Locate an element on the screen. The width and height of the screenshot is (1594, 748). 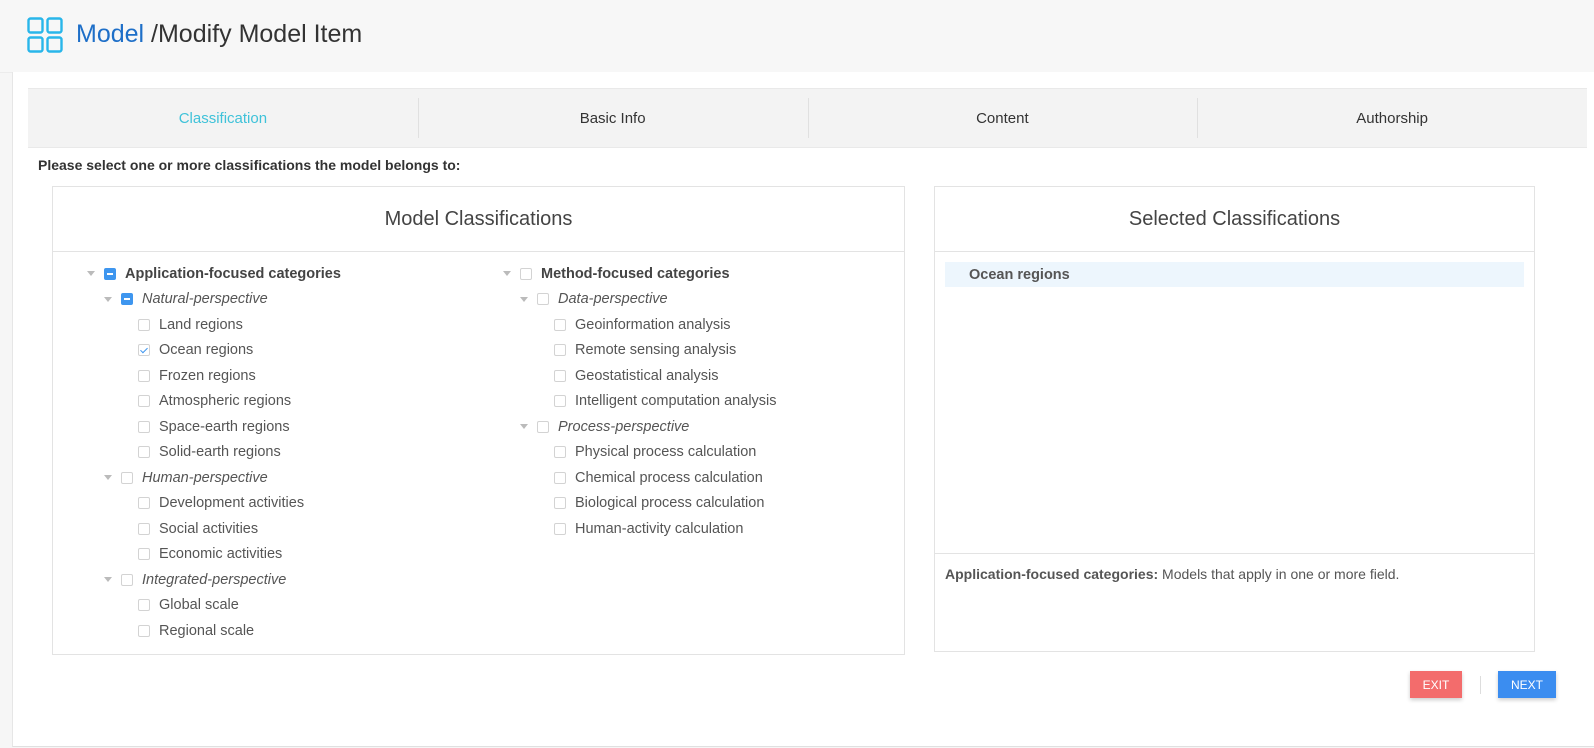
tree-node-label: Social activities is located at coordinates (208, 529).